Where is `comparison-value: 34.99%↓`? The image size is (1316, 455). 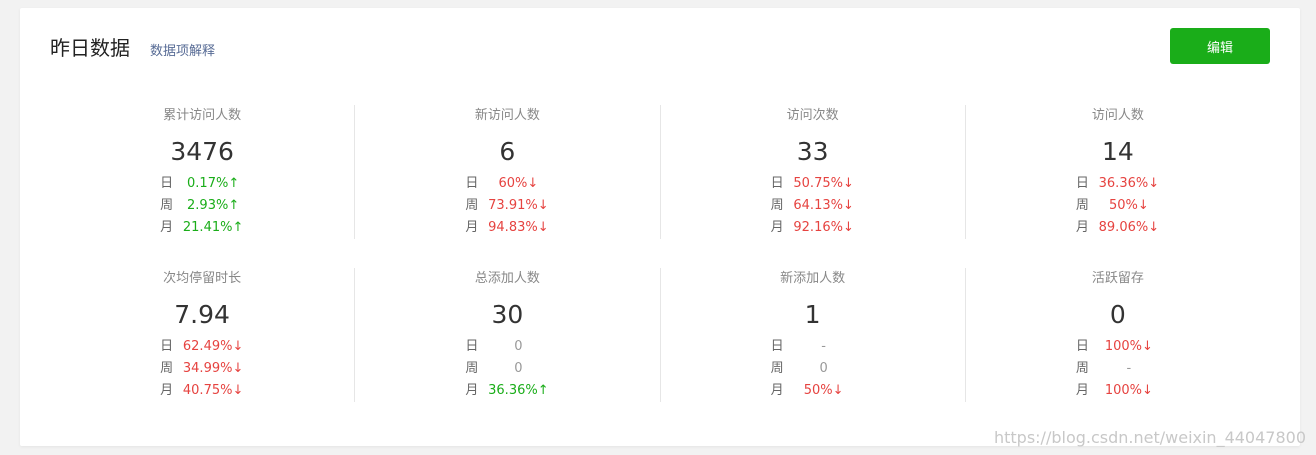 comparison-value: 34.99%↓ is located at coordinates (213, 368).